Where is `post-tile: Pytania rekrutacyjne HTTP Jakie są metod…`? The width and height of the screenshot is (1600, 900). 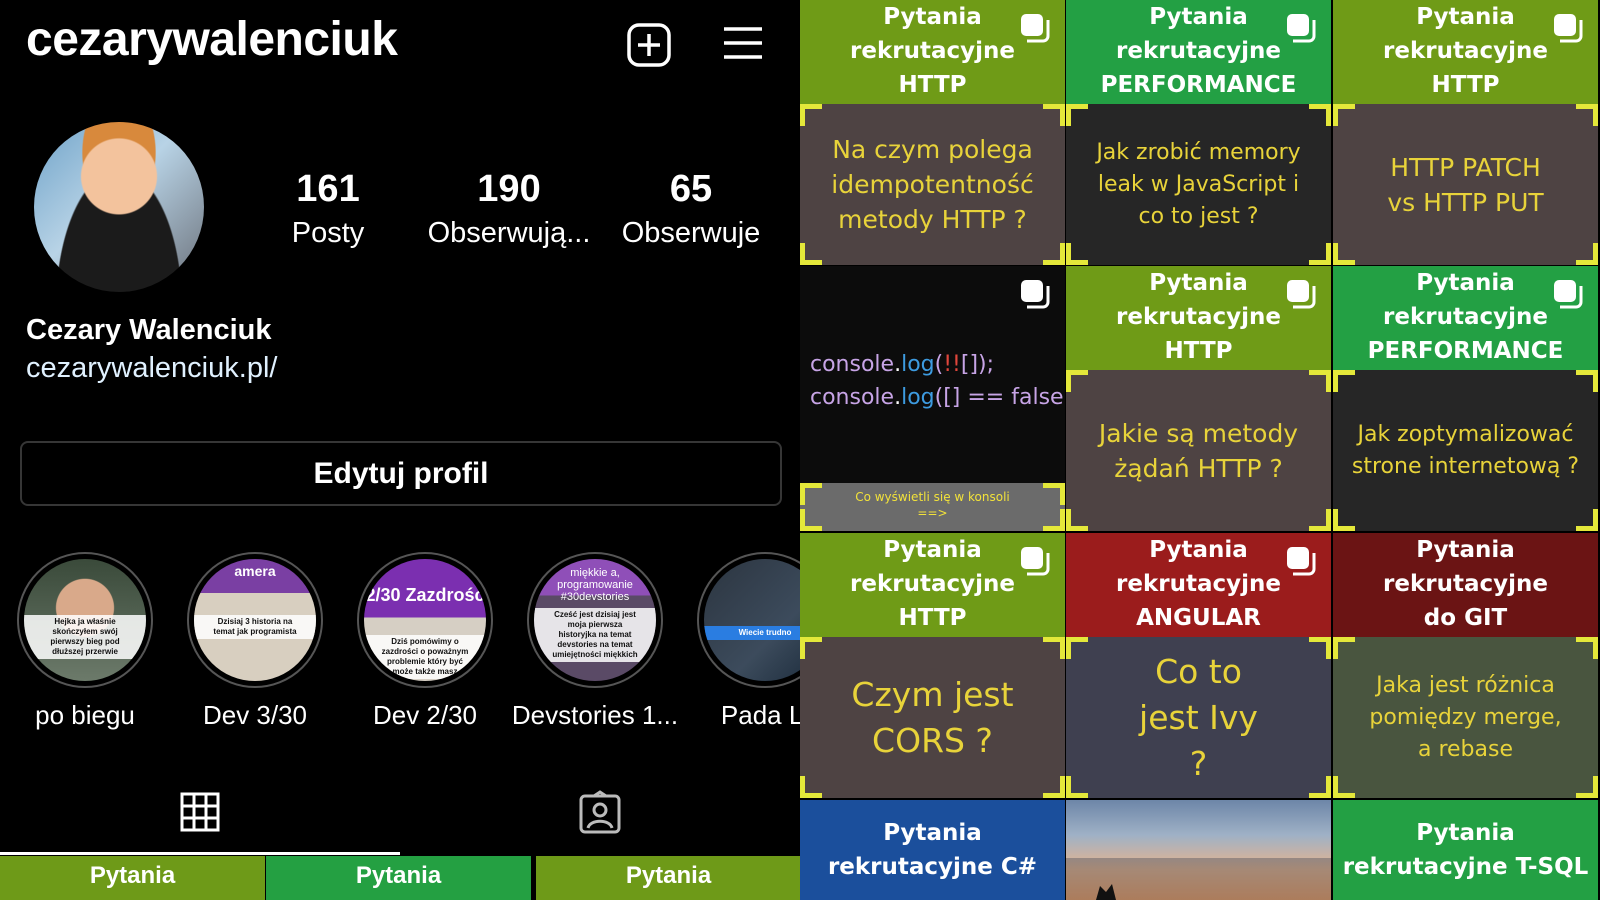 post-tile: Pytania rekrutacyjne HTTP Jakie są metod… is located at coordinates (1198, 398).